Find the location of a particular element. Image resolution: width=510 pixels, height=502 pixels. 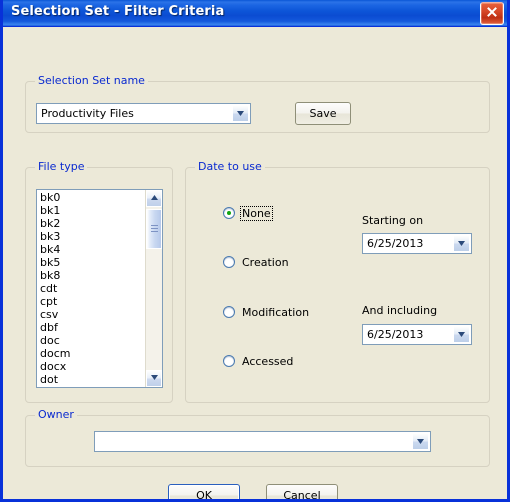

radio-date-accessed: Accessed is located at coordinates (259, 361).